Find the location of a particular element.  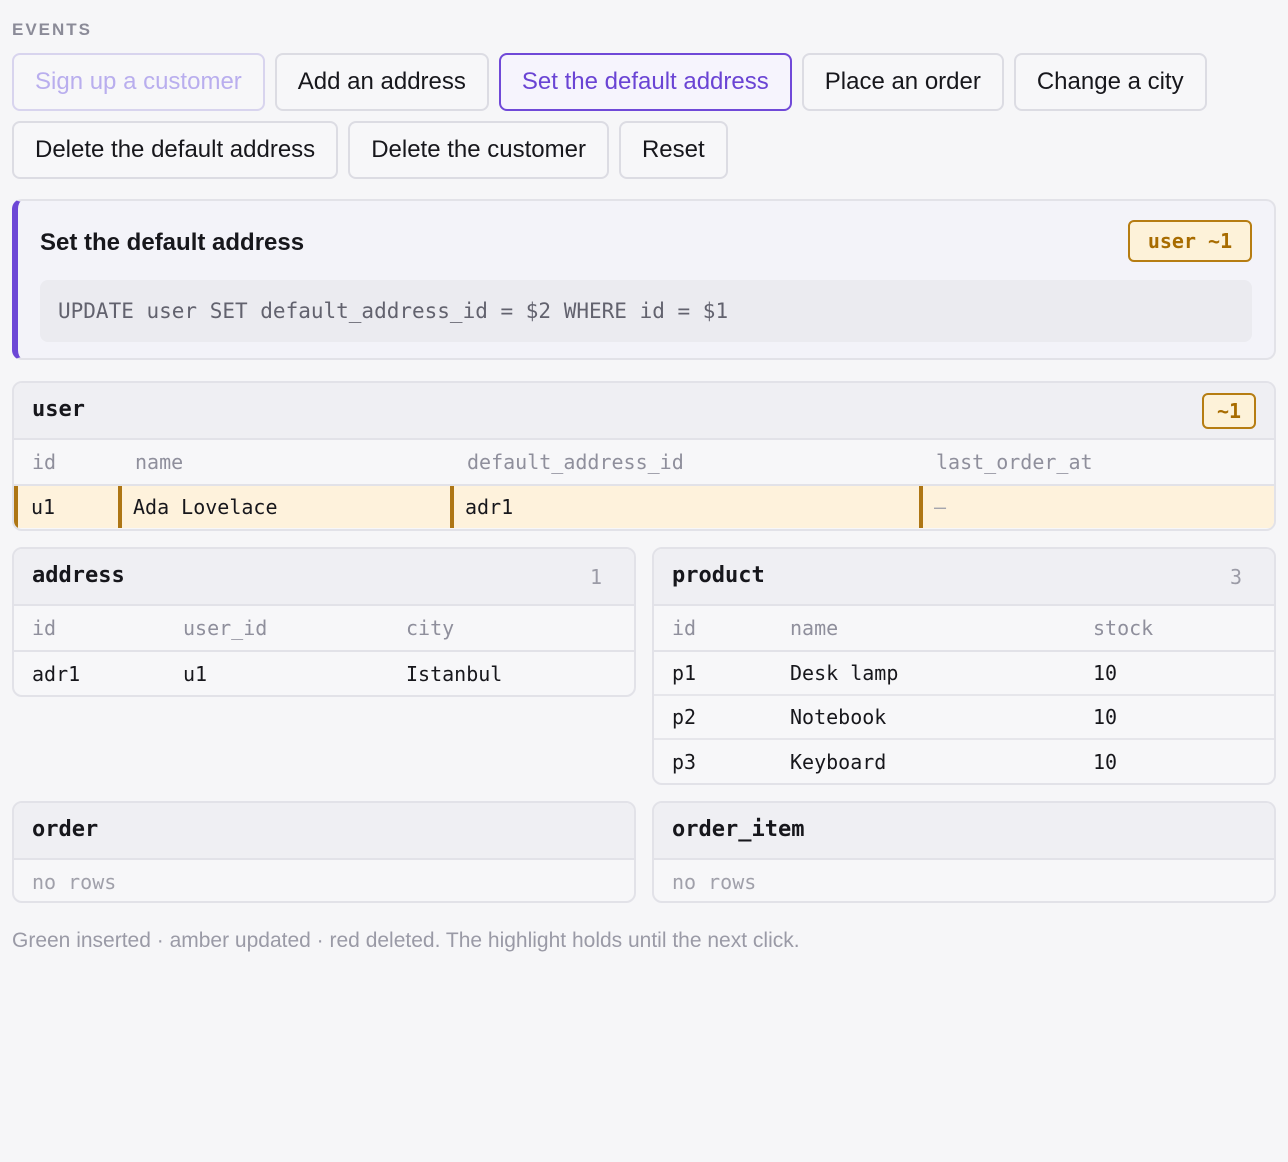

order-table: order no rows is located at coordinates (324, 852).